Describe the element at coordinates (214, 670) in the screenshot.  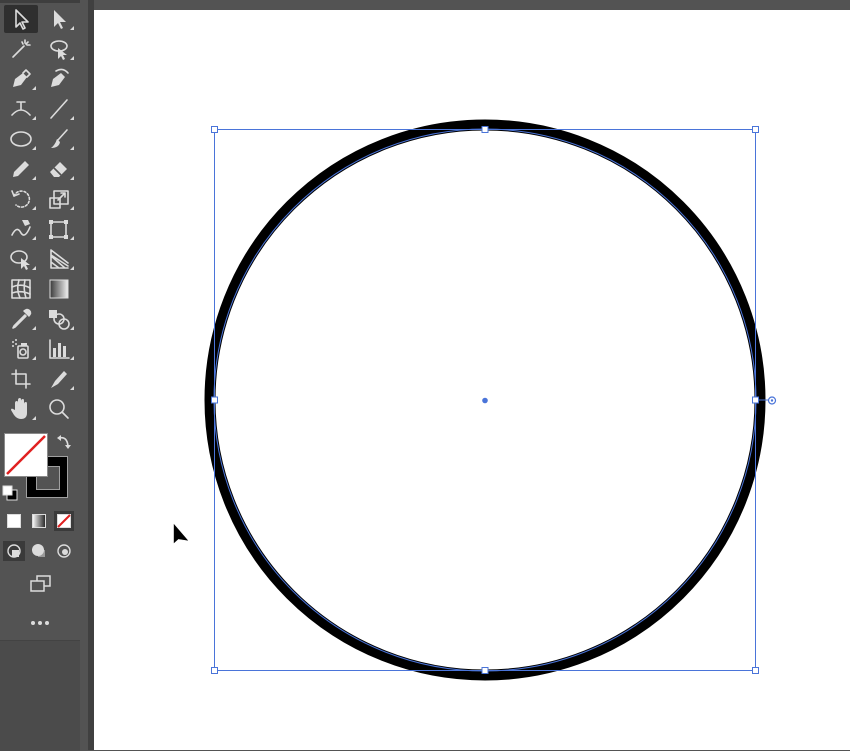
I see `handle-bottom-left` at that location.